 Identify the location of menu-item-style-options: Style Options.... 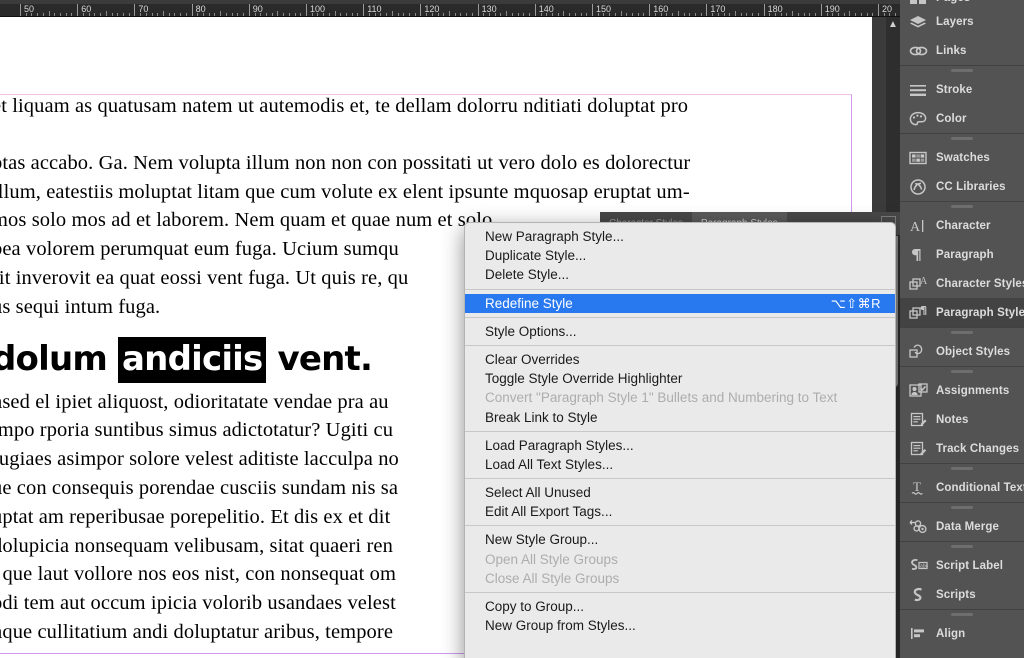
(680, 331).